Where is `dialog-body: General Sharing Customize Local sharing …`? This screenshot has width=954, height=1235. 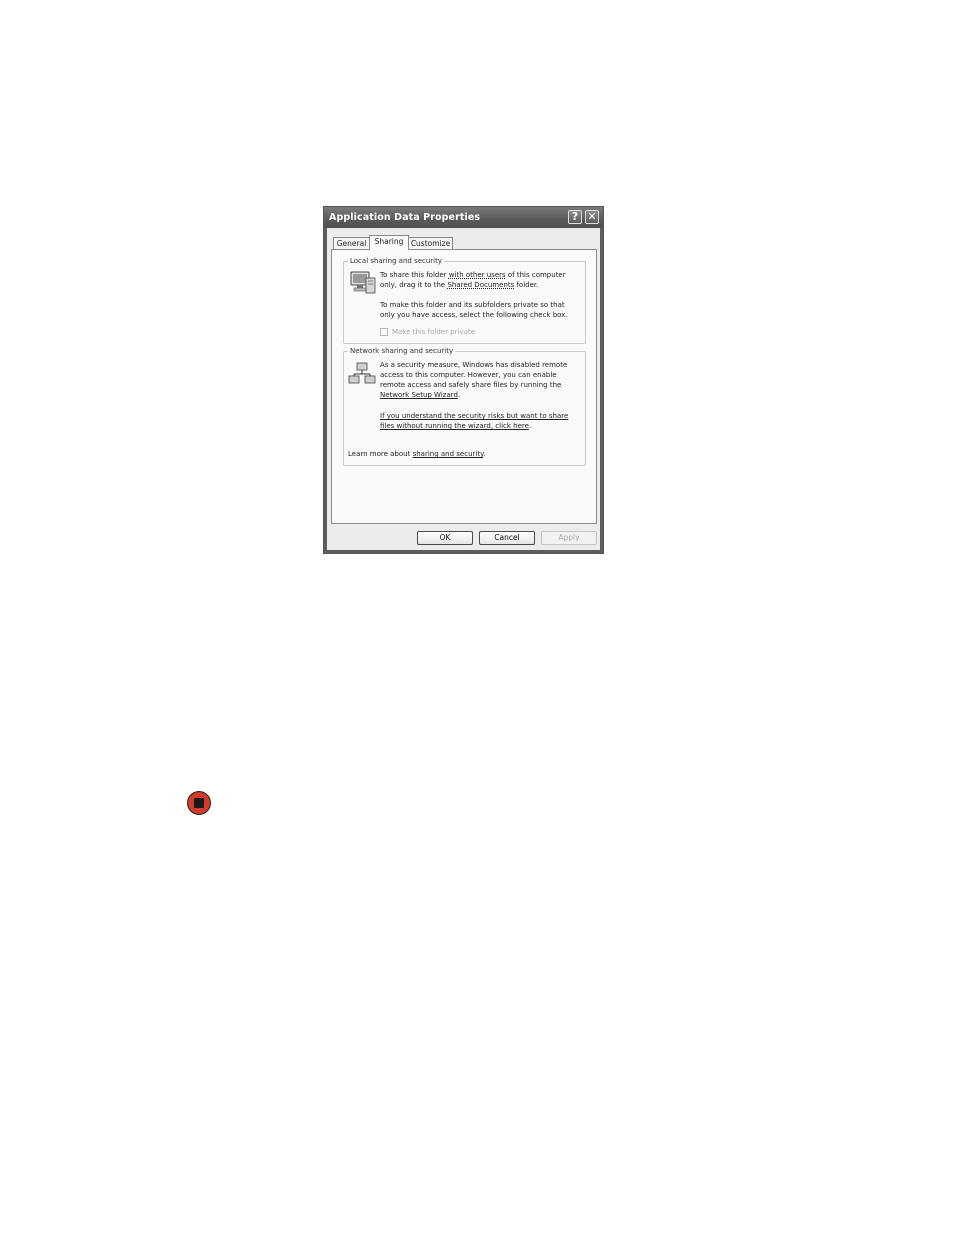 dialog-body: General Sharing Customize Local sharing … is located at coordinates (463, 389).